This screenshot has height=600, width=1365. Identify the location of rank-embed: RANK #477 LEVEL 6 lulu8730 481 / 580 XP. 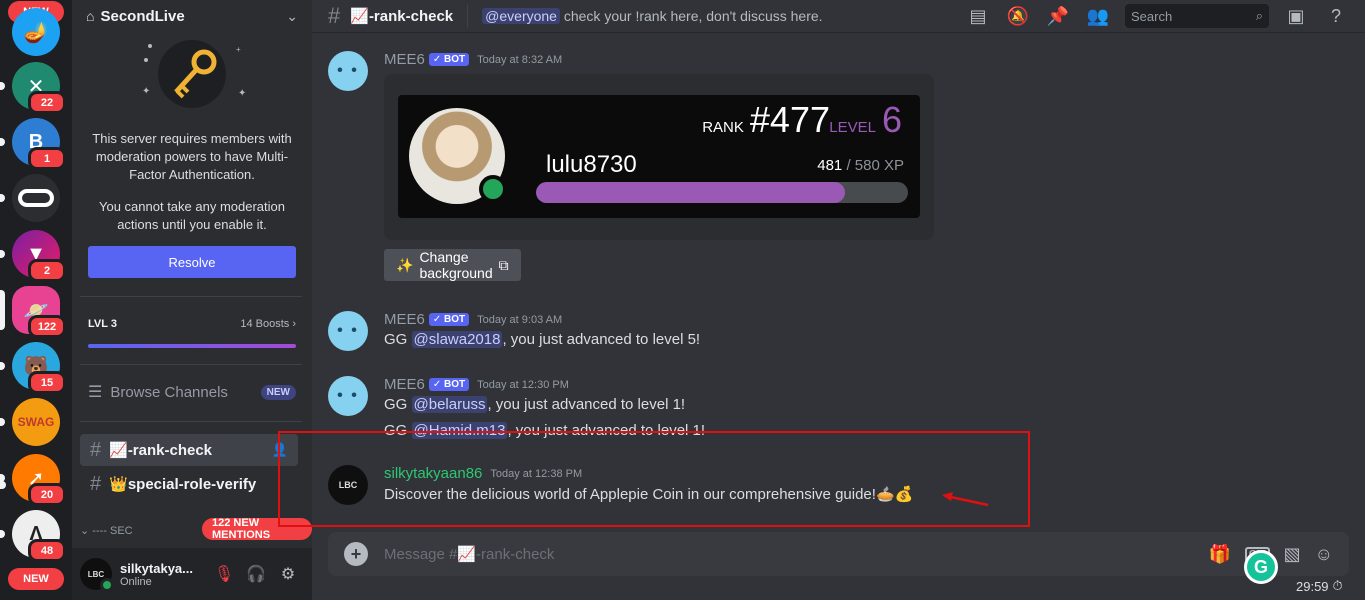
(659, 157).